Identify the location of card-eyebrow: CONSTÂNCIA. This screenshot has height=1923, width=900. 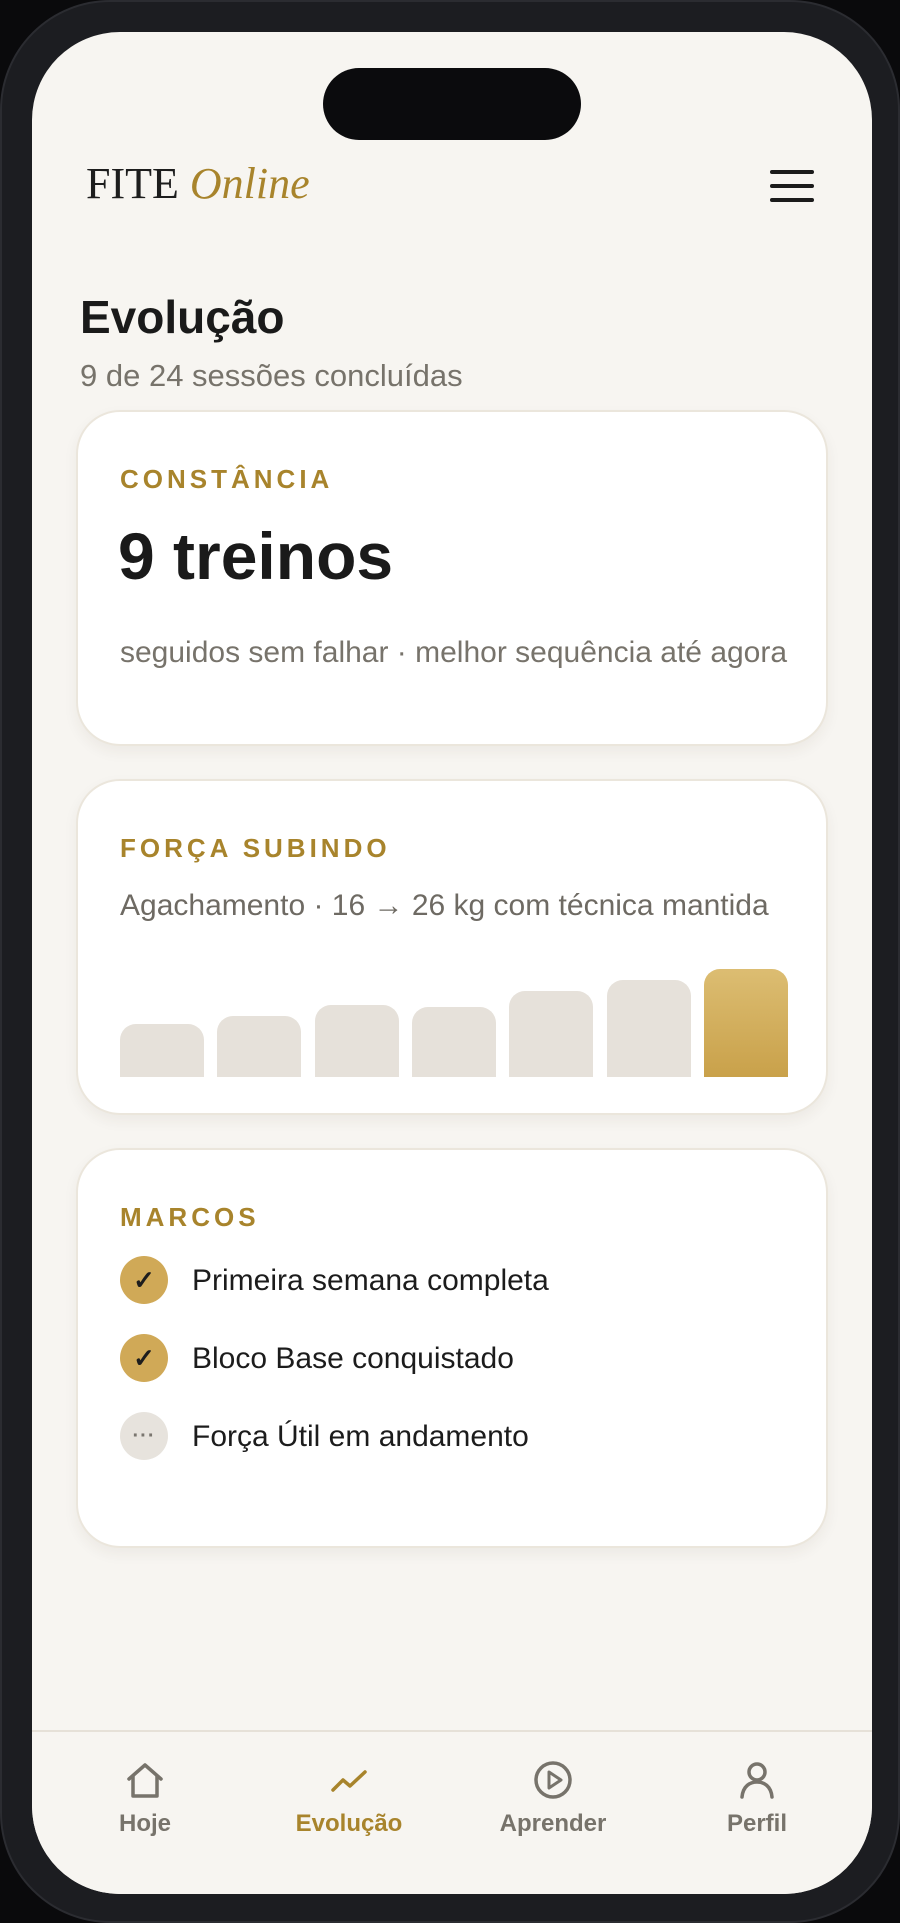
(227, 479).